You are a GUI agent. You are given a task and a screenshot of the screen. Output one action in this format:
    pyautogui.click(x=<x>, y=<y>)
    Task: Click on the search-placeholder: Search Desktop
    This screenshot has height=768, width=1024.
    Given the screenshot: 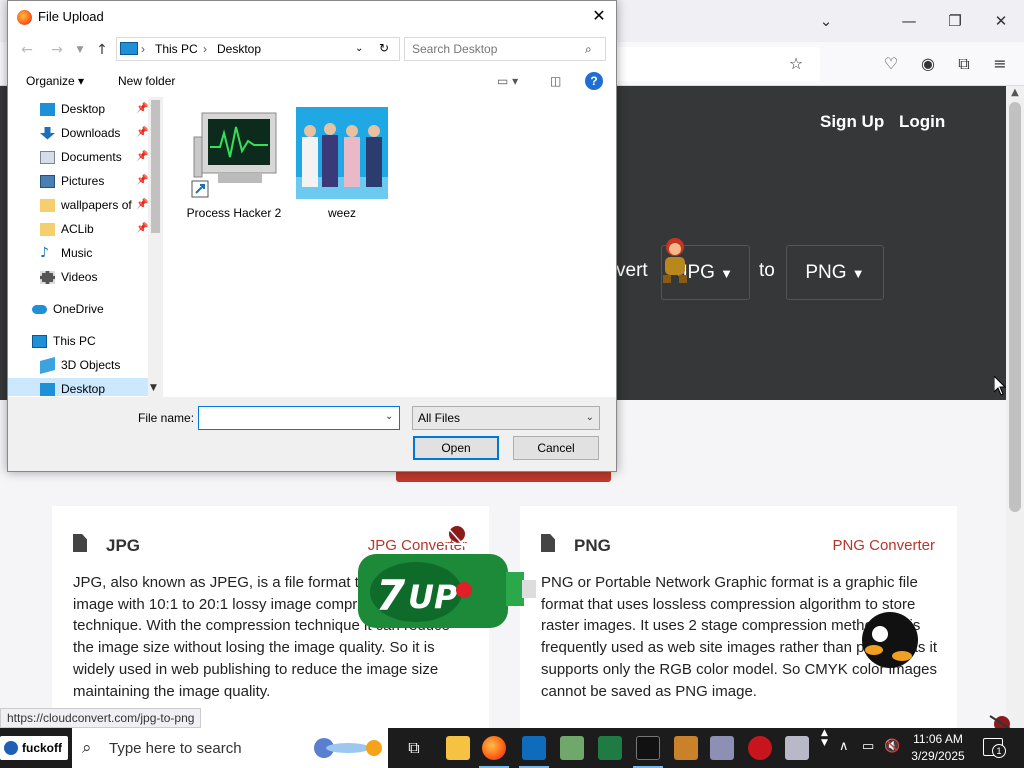 What is the action you would take?
    pyautogui.click(x=455, y=49)
    